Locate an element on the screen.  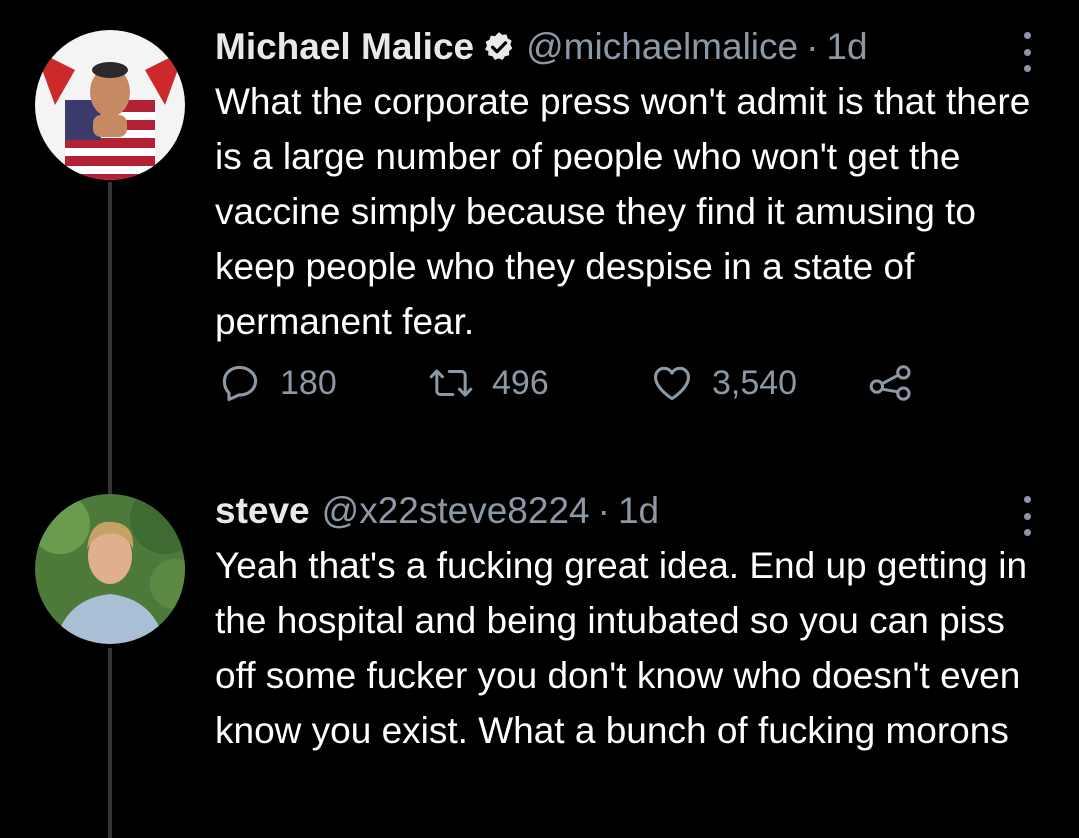
tweet-header: steve @x22steve8224 · 1d is located at coordinates (627, 511).